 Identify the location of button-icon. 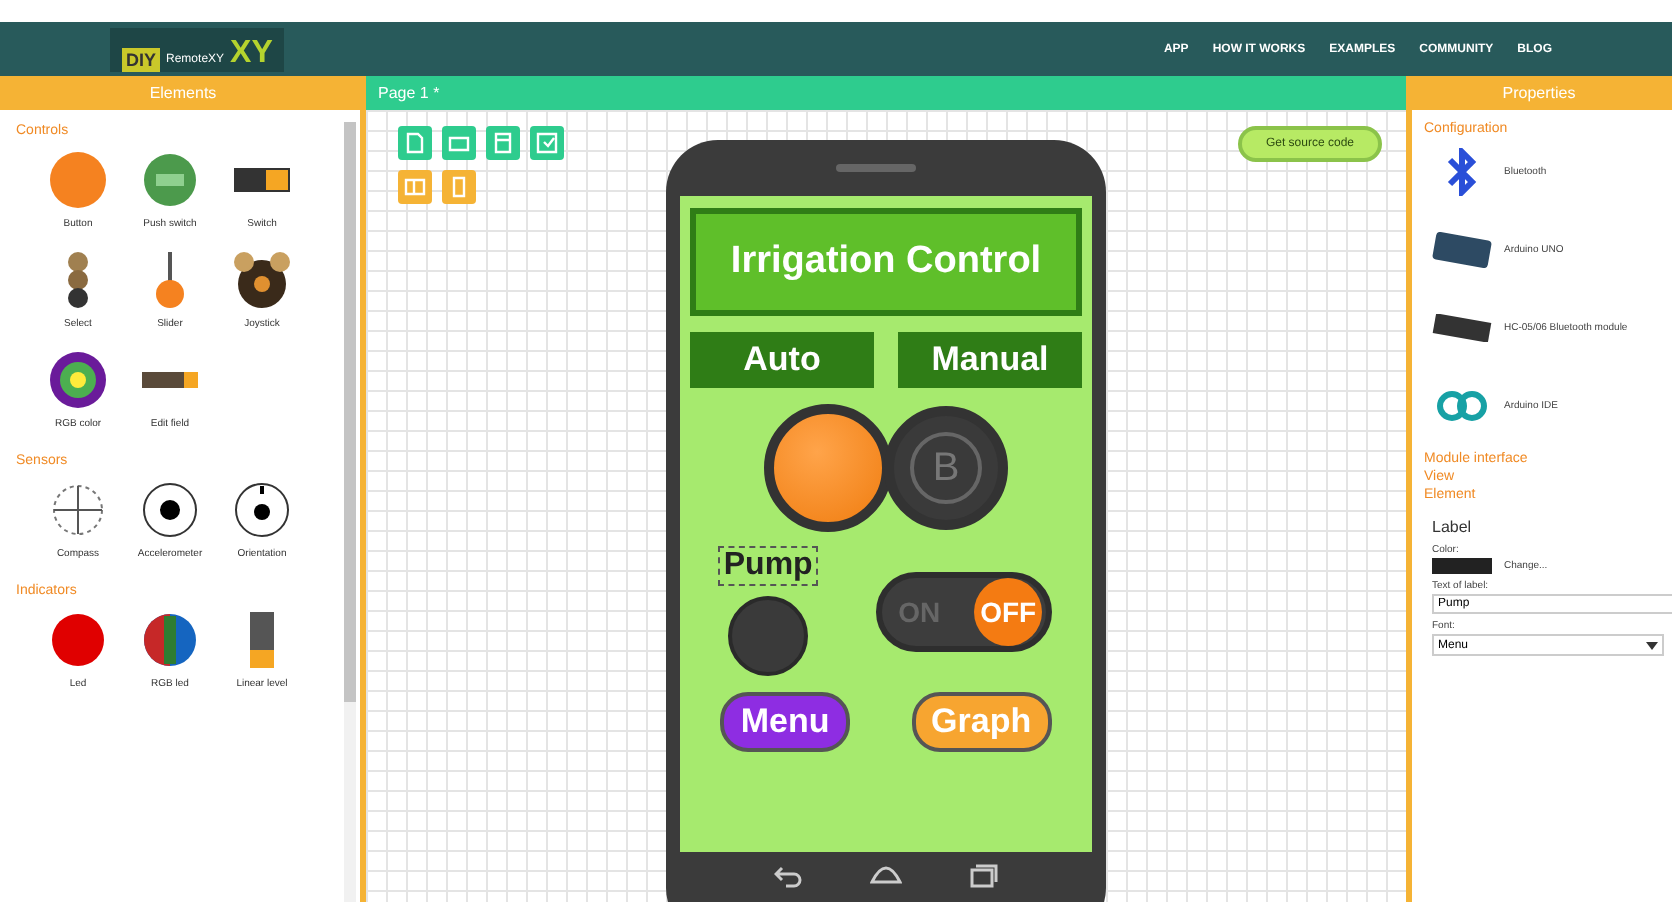
(78, 180).